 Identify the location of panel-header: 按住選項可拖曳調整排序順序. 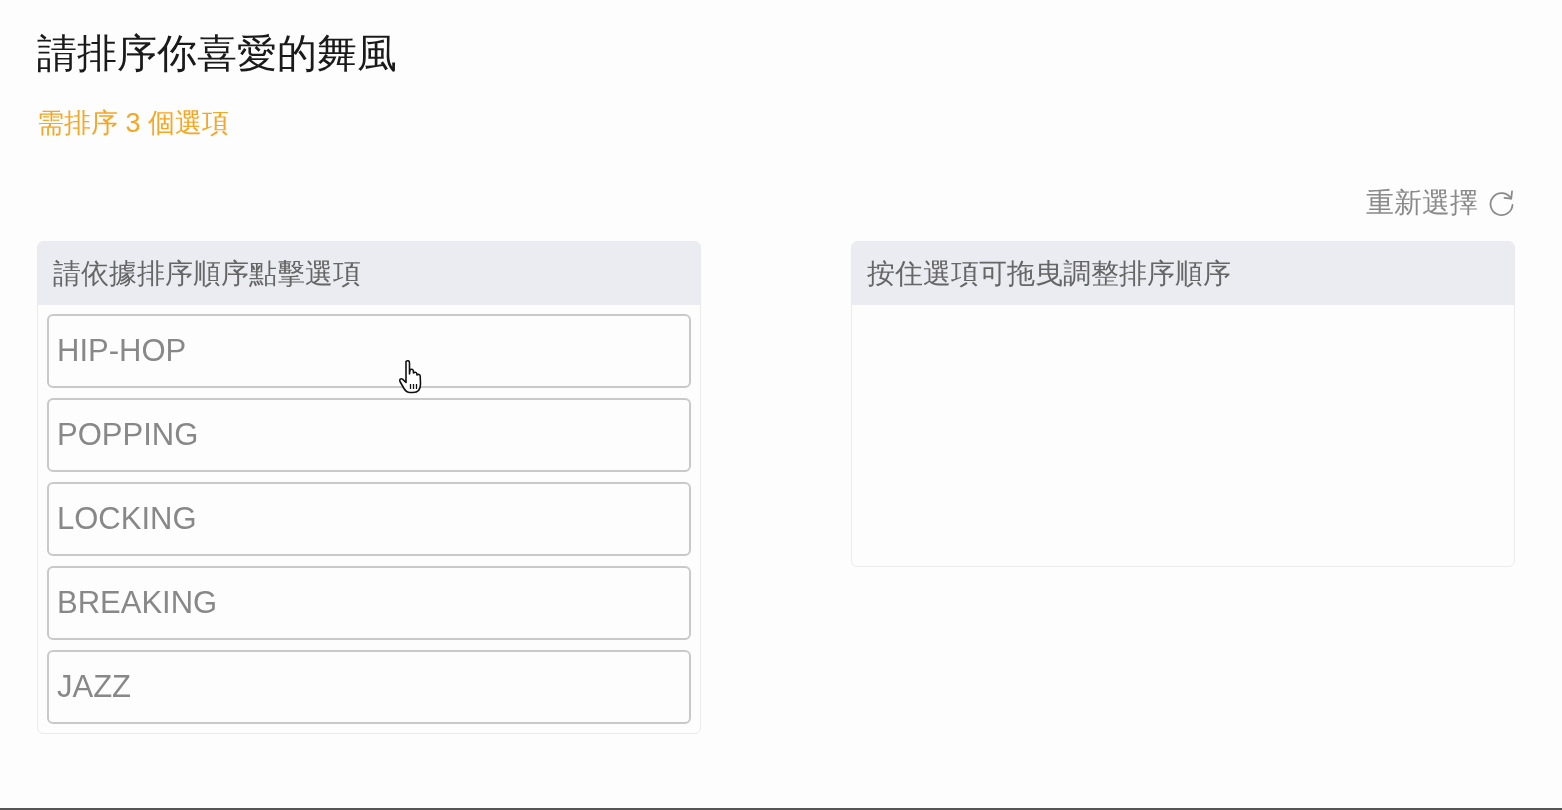
(1183, 273).